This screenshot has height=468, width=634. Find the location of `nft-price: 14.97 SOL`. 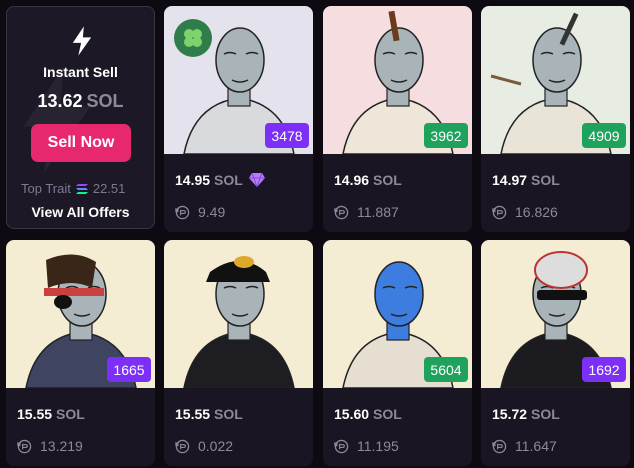

nft-price: 14.97 SOL is located at coordinates (526, 180).